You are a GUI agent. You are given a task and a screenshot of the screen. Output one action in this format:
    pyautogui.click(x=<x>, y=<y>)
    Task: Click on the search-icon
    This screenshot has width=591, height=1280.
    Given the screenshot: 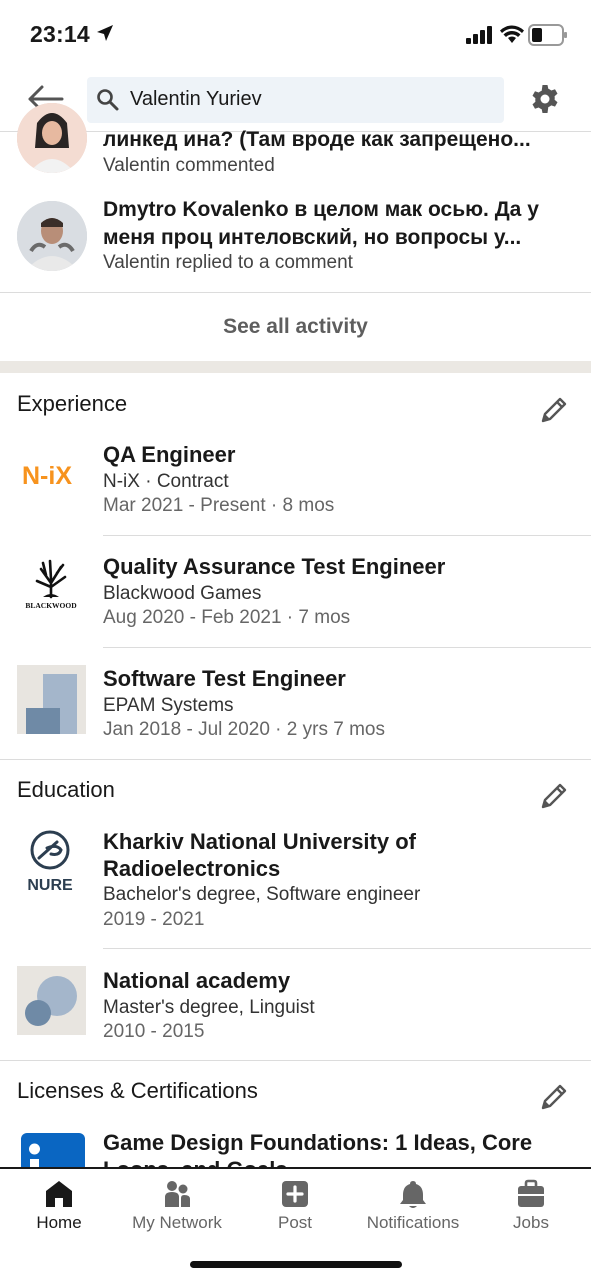 What is the action you would take?
    pyautogui.click(x=108, y=100)
    